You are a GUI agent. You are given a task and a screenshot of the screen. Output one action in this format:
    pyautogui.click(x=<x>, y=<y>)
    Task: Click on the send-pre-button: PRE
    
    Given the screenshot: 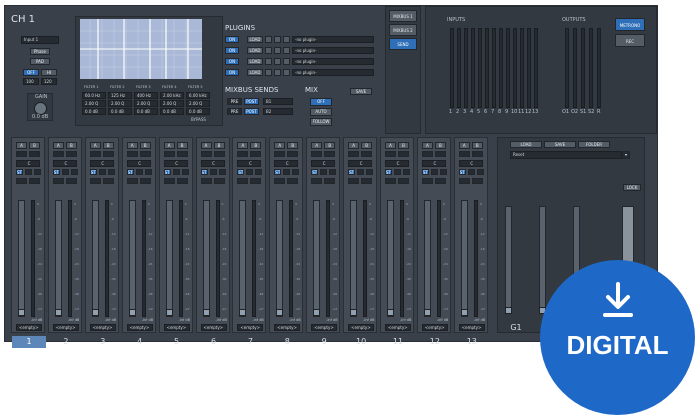 What is the action you would take?
    pyautogui.click(x=234, y=111)
    